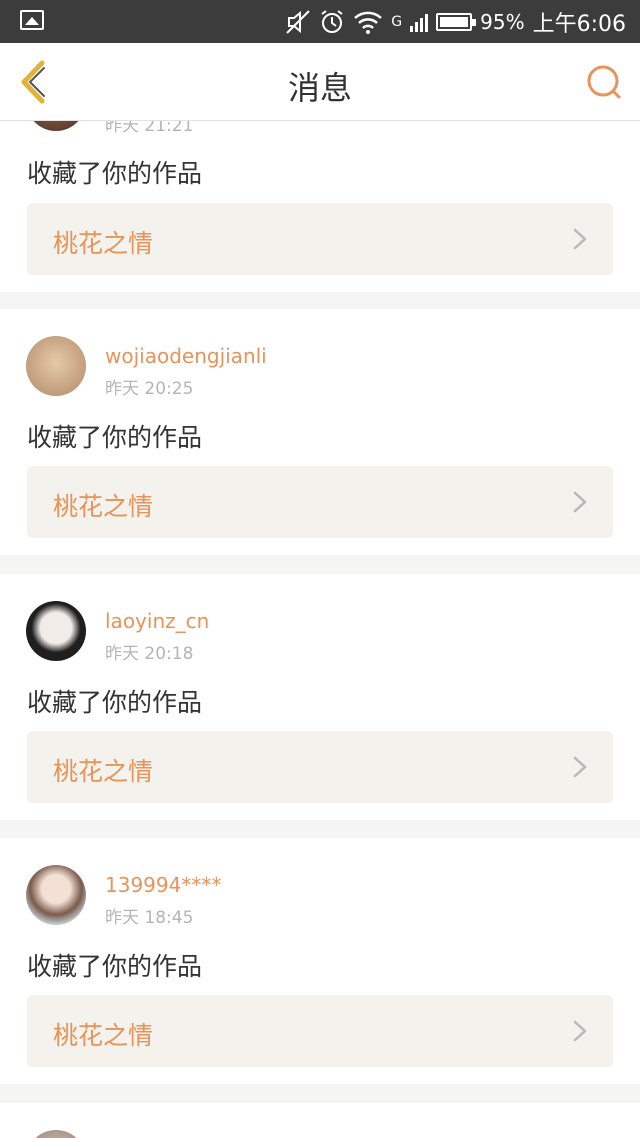 This screenshot has width=640, height=1138. I want to click on signal-icon, so click(419, 22).